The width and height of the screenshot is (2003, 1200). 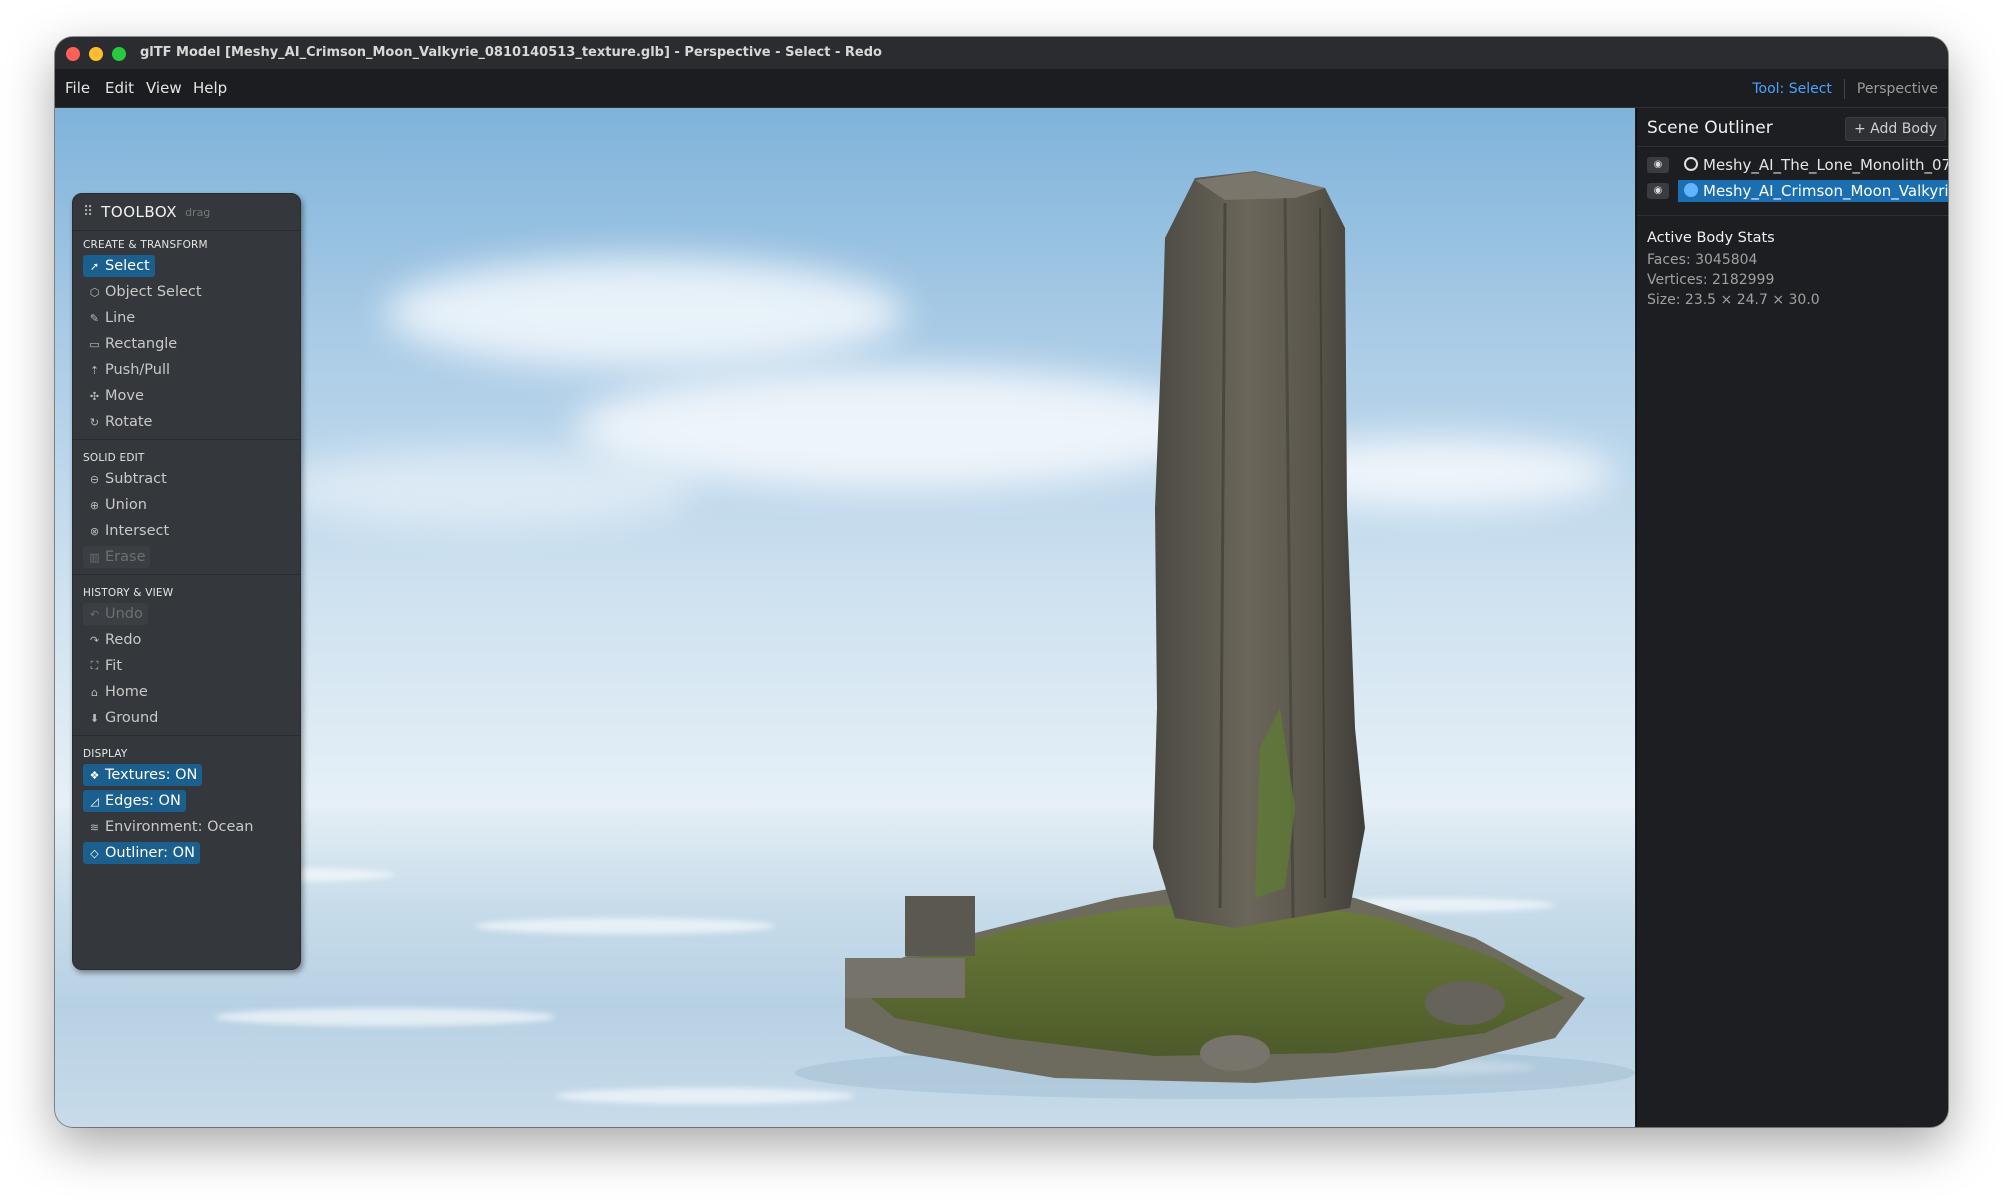 I want to click on tool-push-pull: ⇡ Push/Pull, so click(x=129, y=370).